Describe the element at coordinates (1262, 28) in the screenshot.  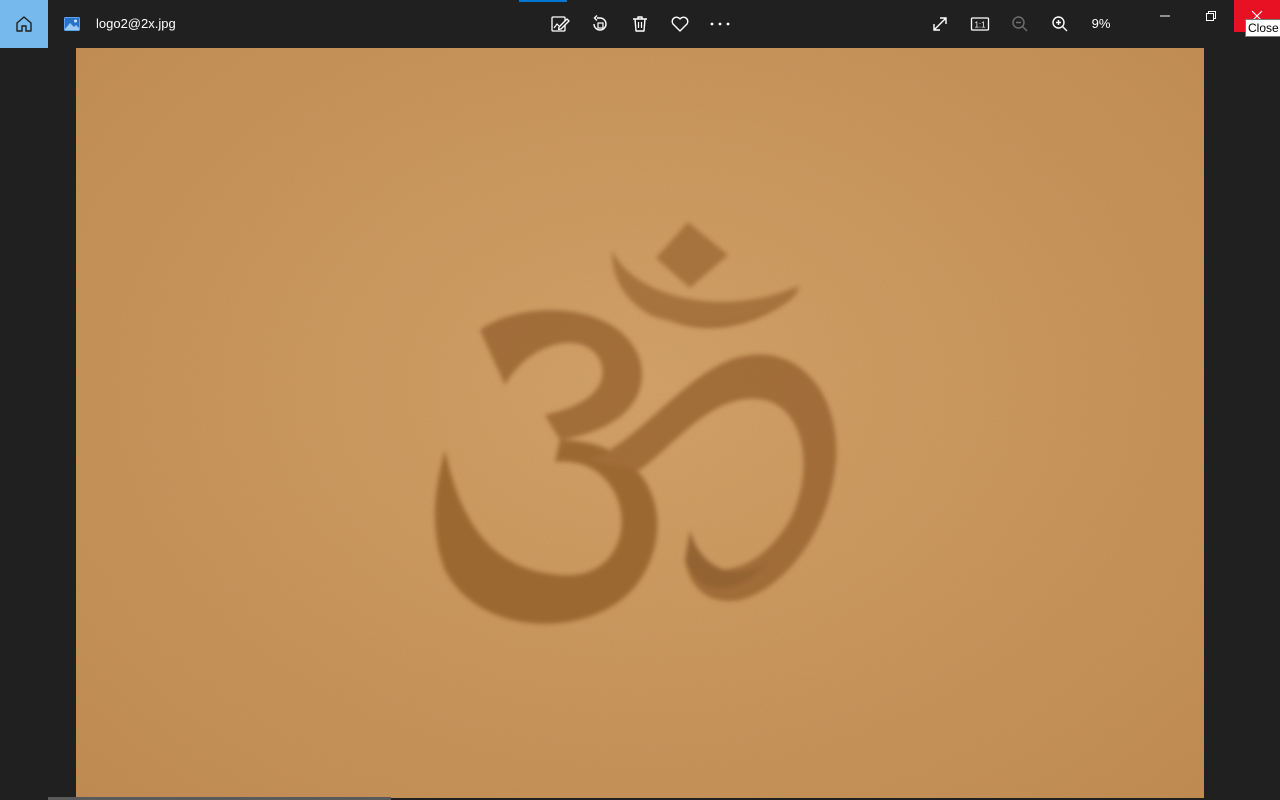
I see `close-tooltip: Close` at that location.